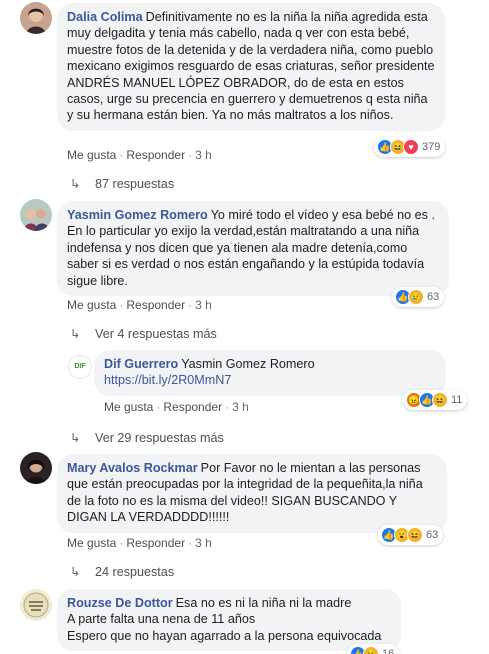 The height and width of the screenshot is (654, 489). I want to click on view-replies-link: ↳ Ver 29 respuestas más, so click(147, 437).